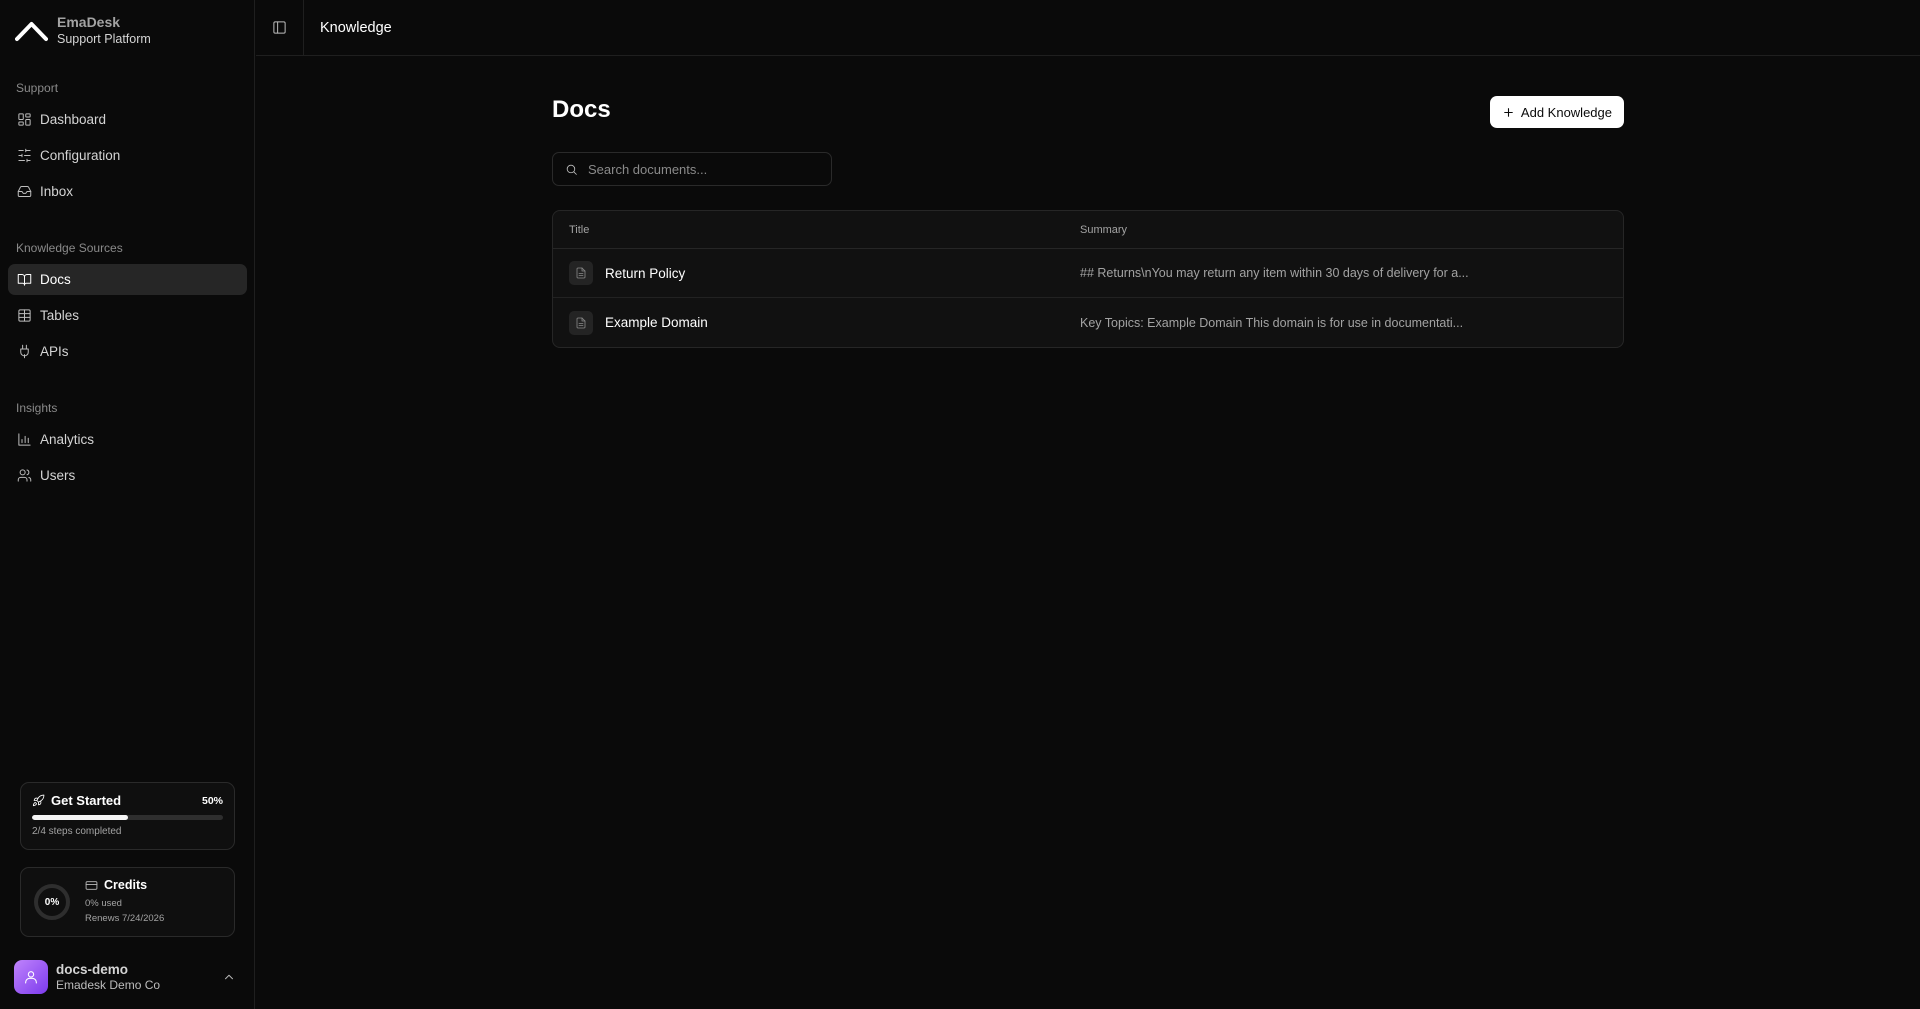  Describe the element at coordinates (703, 169) in the screenshot. I see `search-input` at that location.